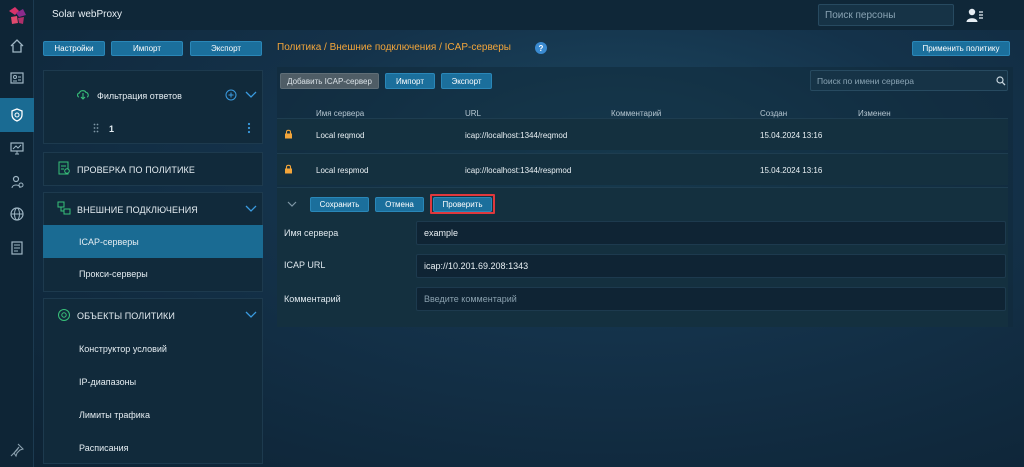 Image resolution: width=1024 pixels, height=467 pixels. What do you see at coordinates (226, 48) in the screenshot?
I see `export-button: Экспорт` at bounding box center [226, 48].